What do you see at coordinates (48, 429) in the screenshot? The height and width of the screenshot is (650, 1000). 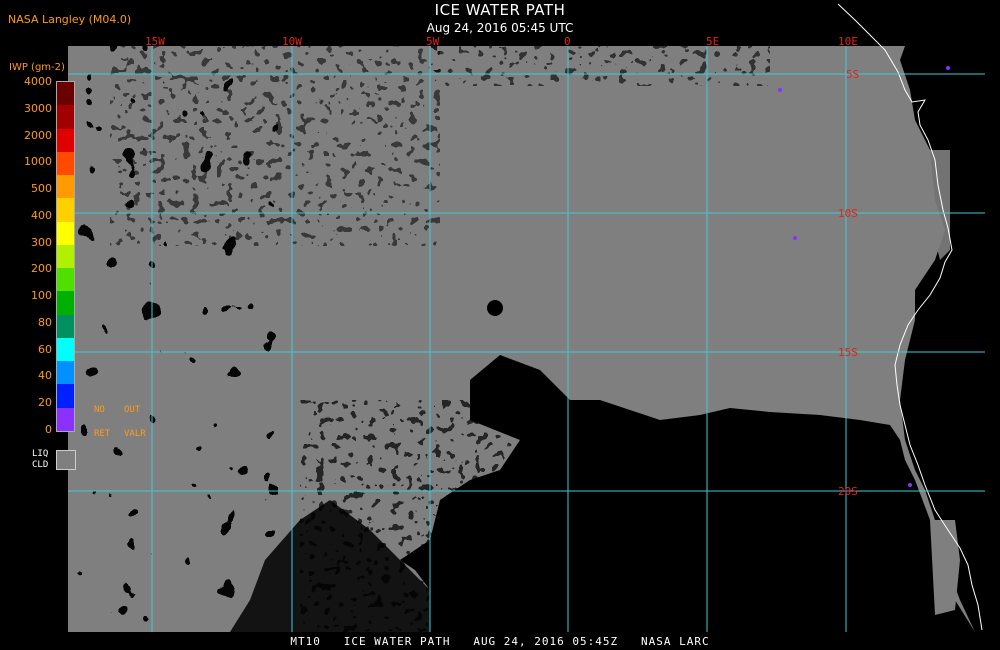 I see `legend-tick-label: 0` at bounding box center [48, 429].